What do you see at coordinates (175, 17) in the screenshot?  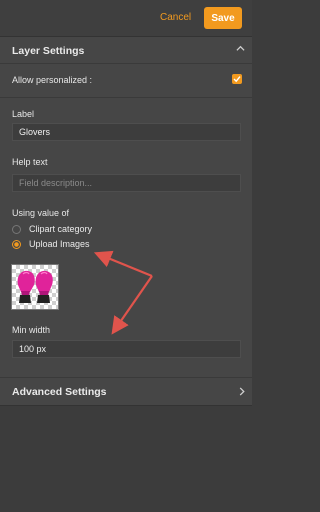 I see `cancel-button: Cancel` at bounding box center [175, 17].